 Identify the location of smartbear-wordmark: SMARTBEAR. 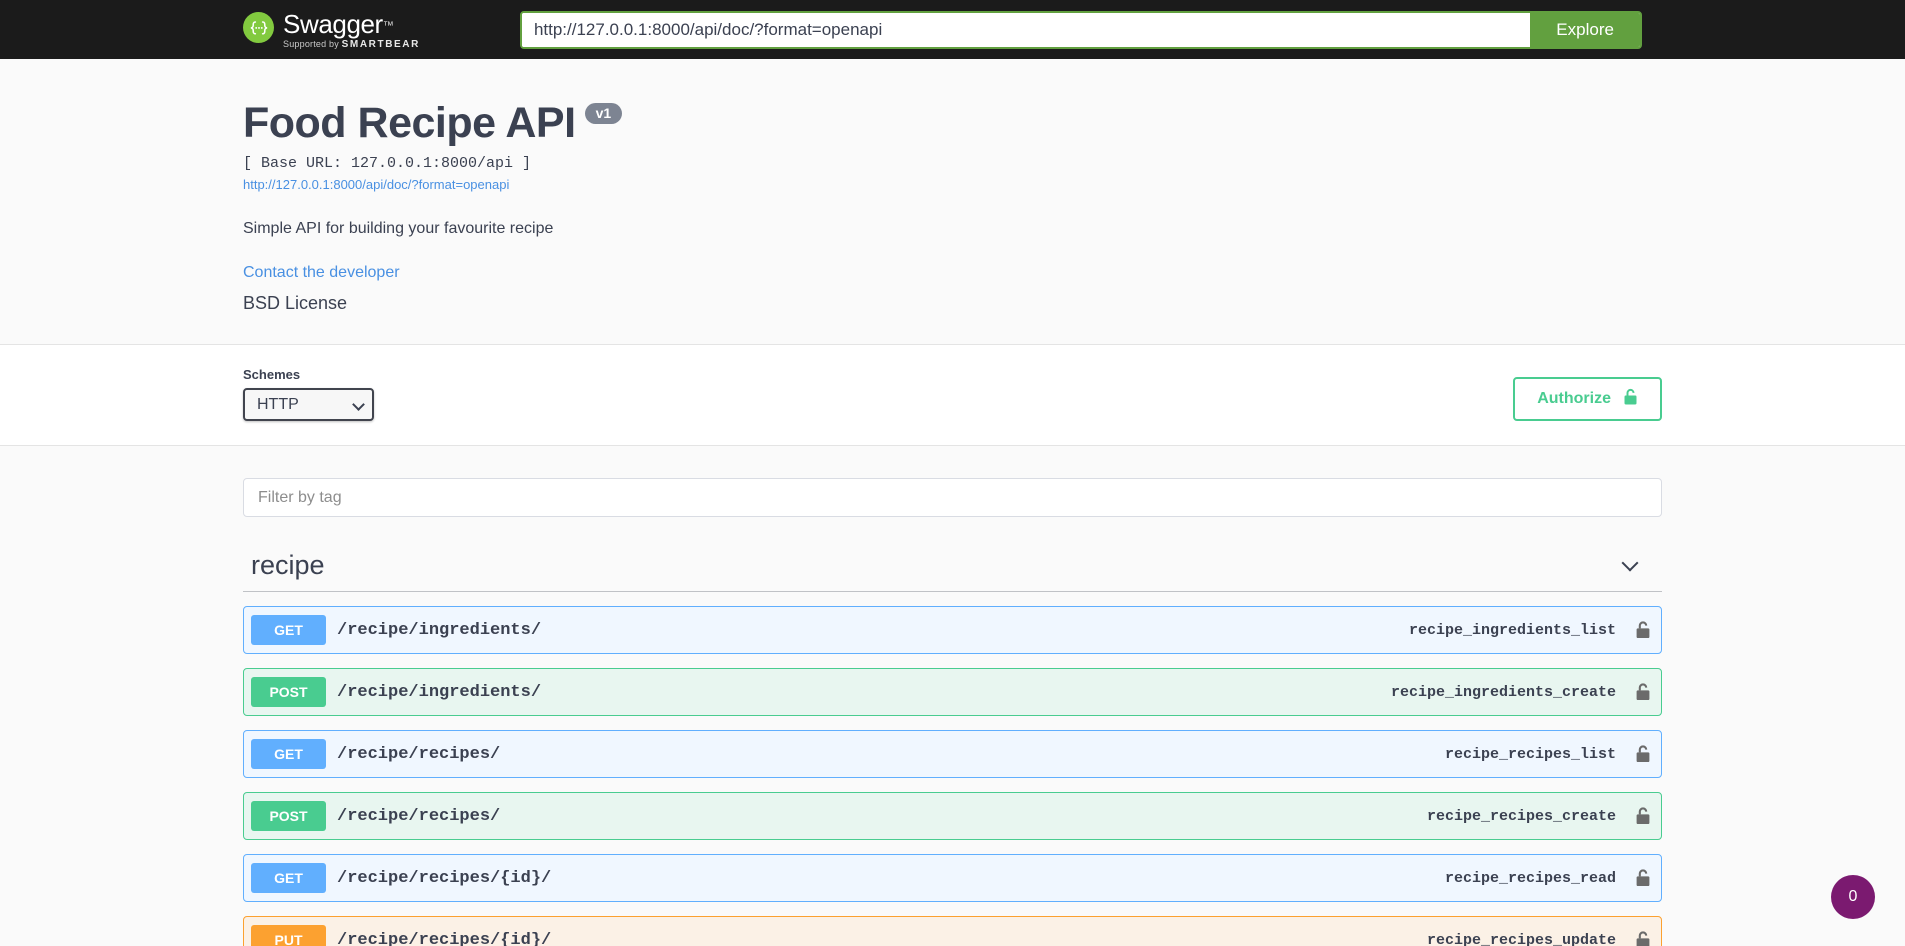
(380, 44).